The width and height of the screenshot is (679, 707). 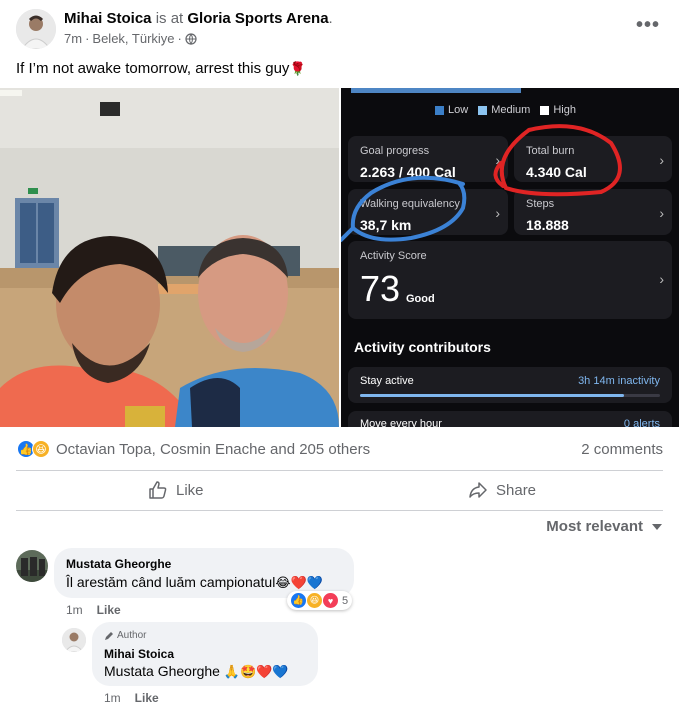 I want to click on commenter-avatar-image, so click(x=32, y=566).